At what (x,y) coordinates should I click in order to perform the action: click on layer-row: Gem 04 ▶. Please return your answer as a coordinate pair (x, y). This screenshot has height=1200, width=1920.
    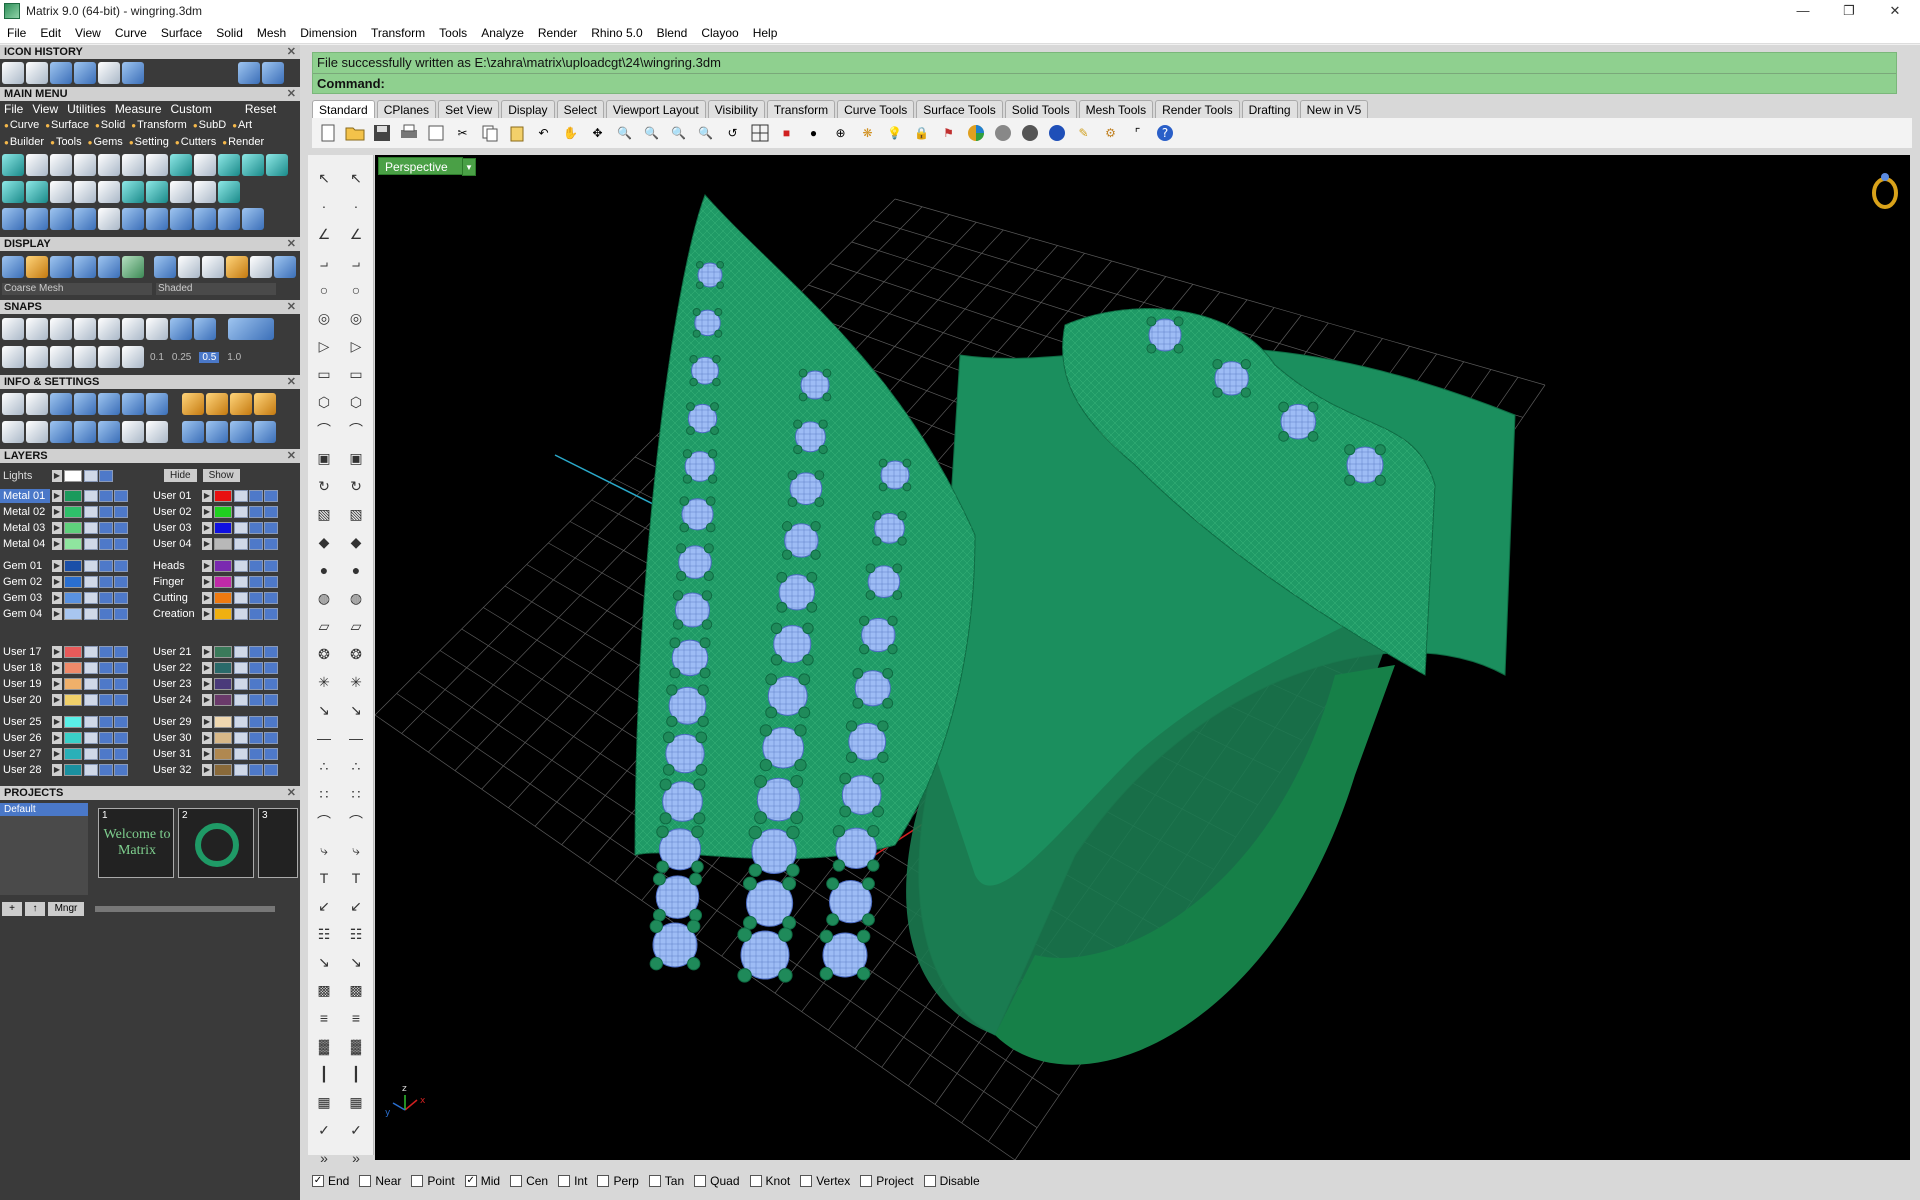
    Looking at the image, I should click on (64, 613).